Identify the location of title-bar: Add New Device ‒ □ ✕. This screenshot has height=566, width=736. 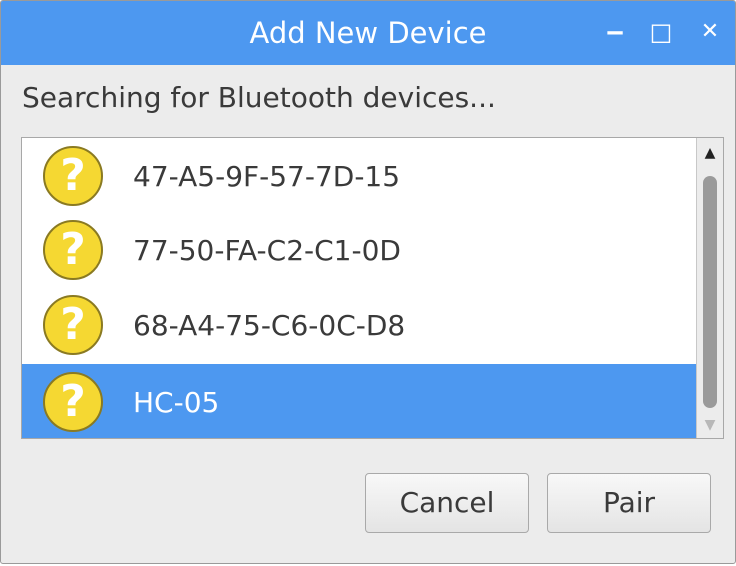
(368, 33).